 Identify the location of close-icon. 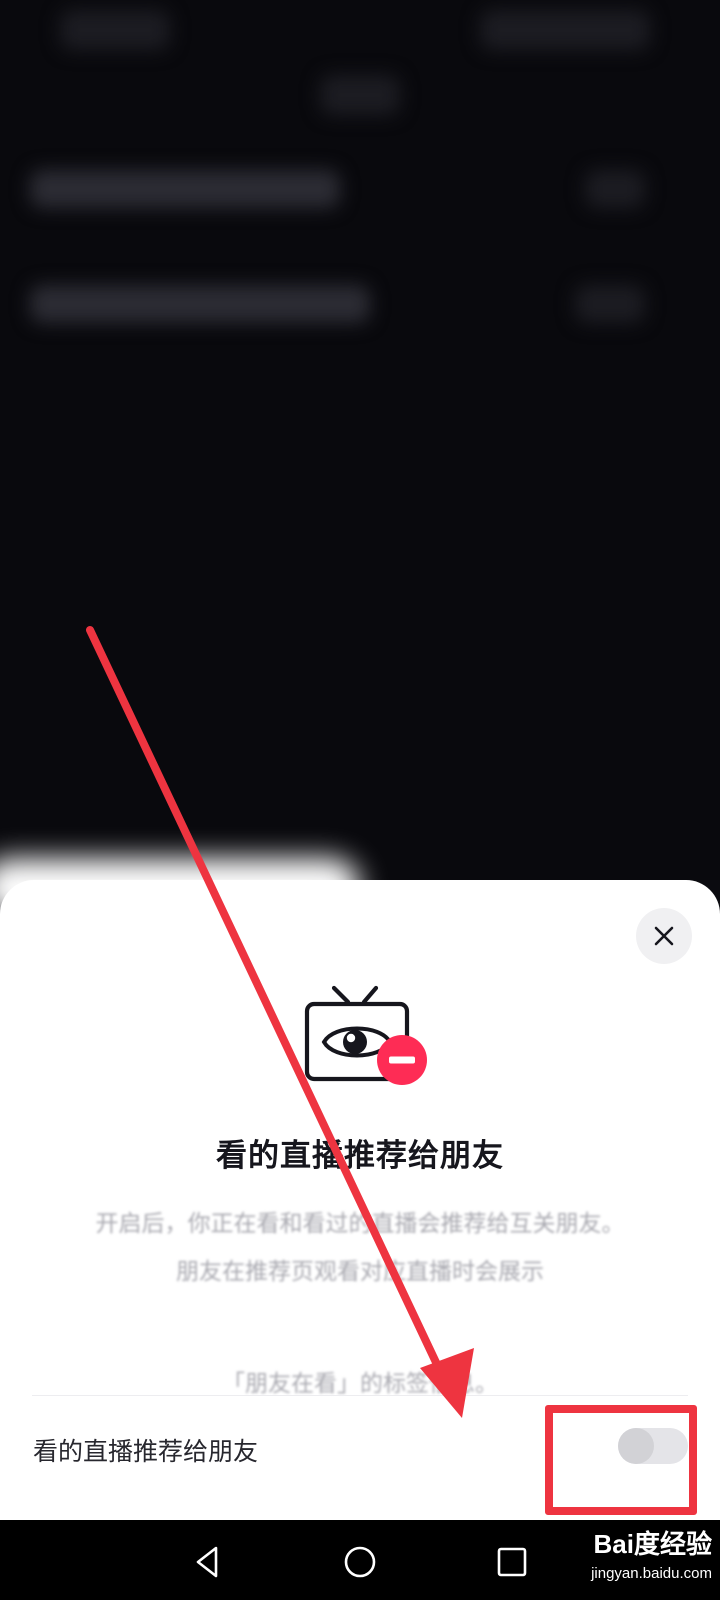
(664, 936).